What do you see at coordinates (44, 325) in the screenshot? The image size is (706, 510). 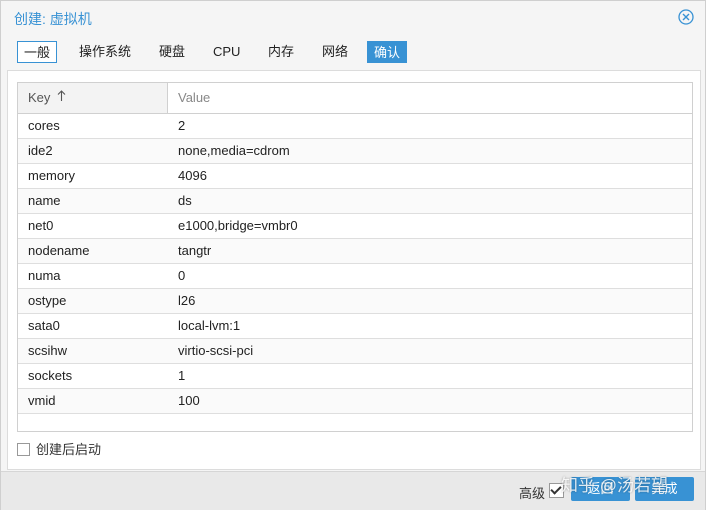 I see `row-key: sata0` at bounding box center [44, 325].